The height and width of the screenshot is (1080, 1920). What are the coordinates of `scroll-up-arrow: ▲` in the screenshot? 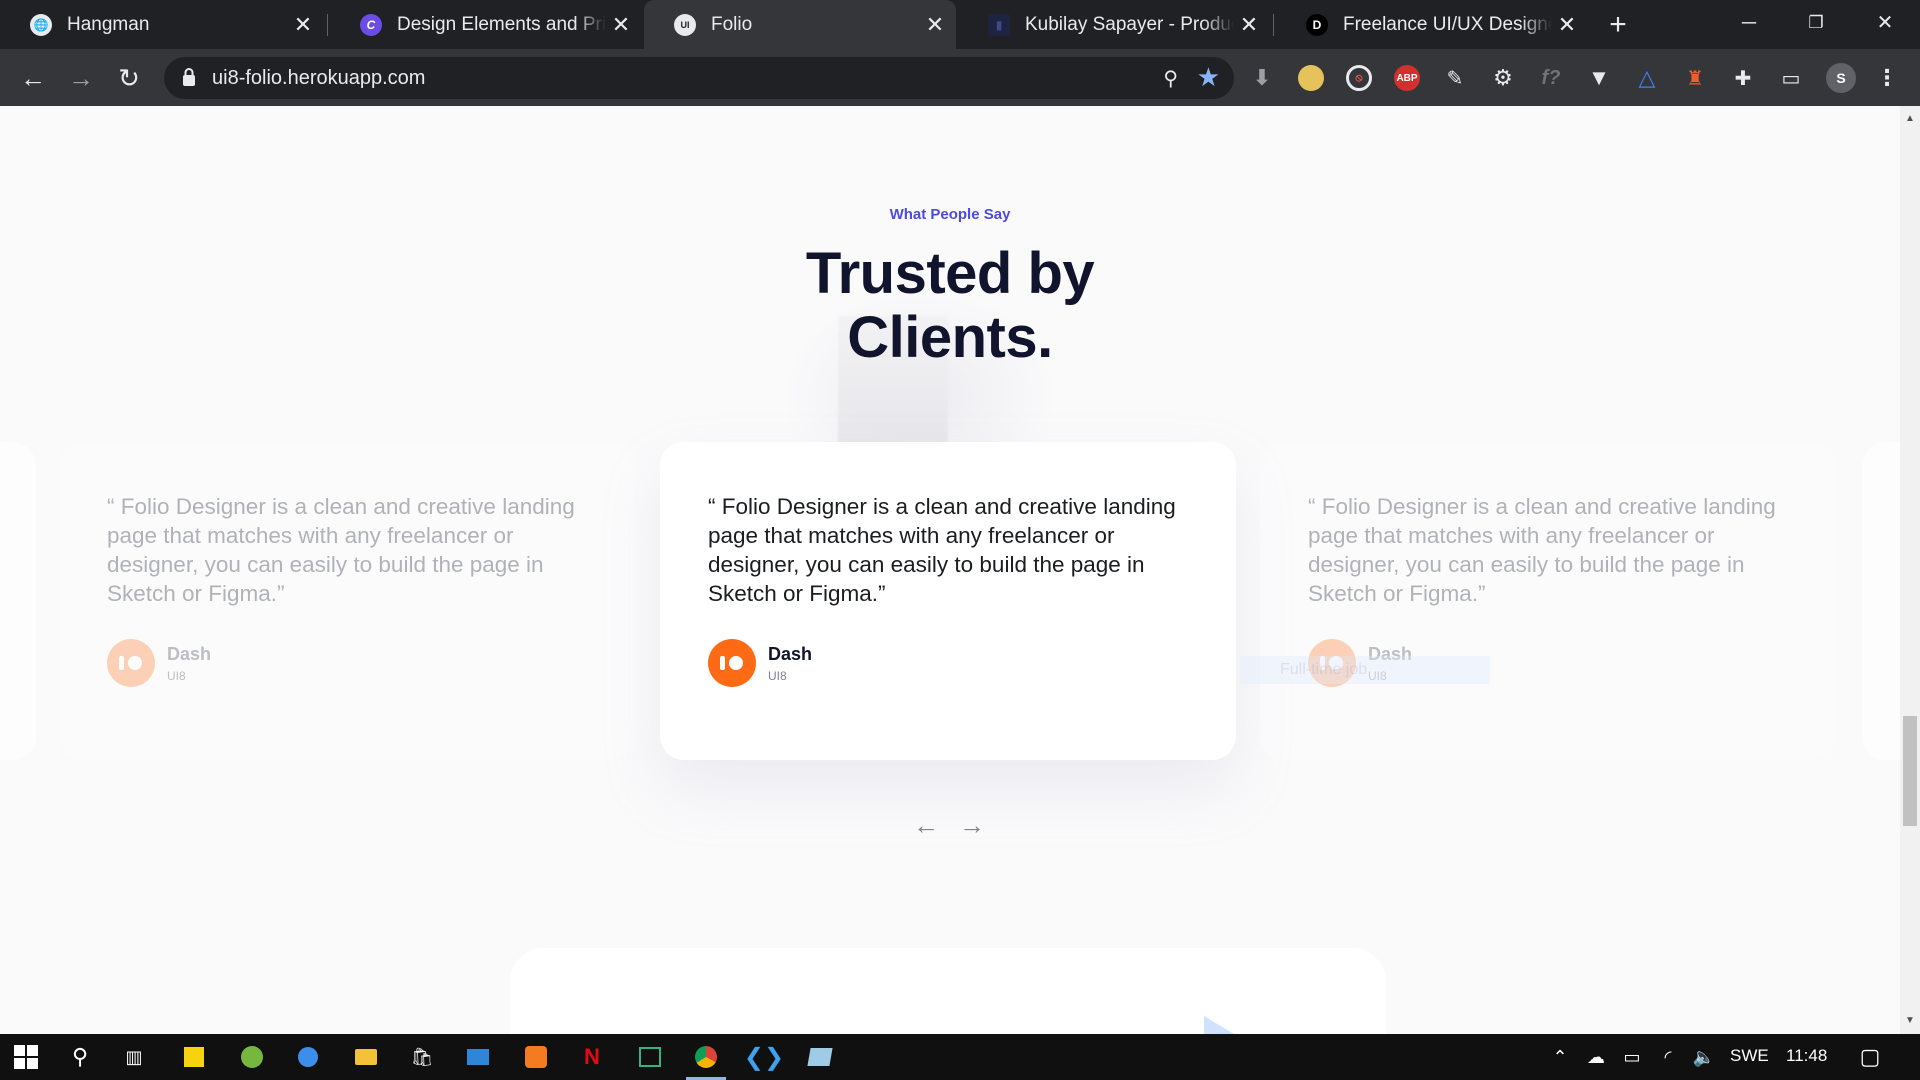 It's located at (1910, 119).